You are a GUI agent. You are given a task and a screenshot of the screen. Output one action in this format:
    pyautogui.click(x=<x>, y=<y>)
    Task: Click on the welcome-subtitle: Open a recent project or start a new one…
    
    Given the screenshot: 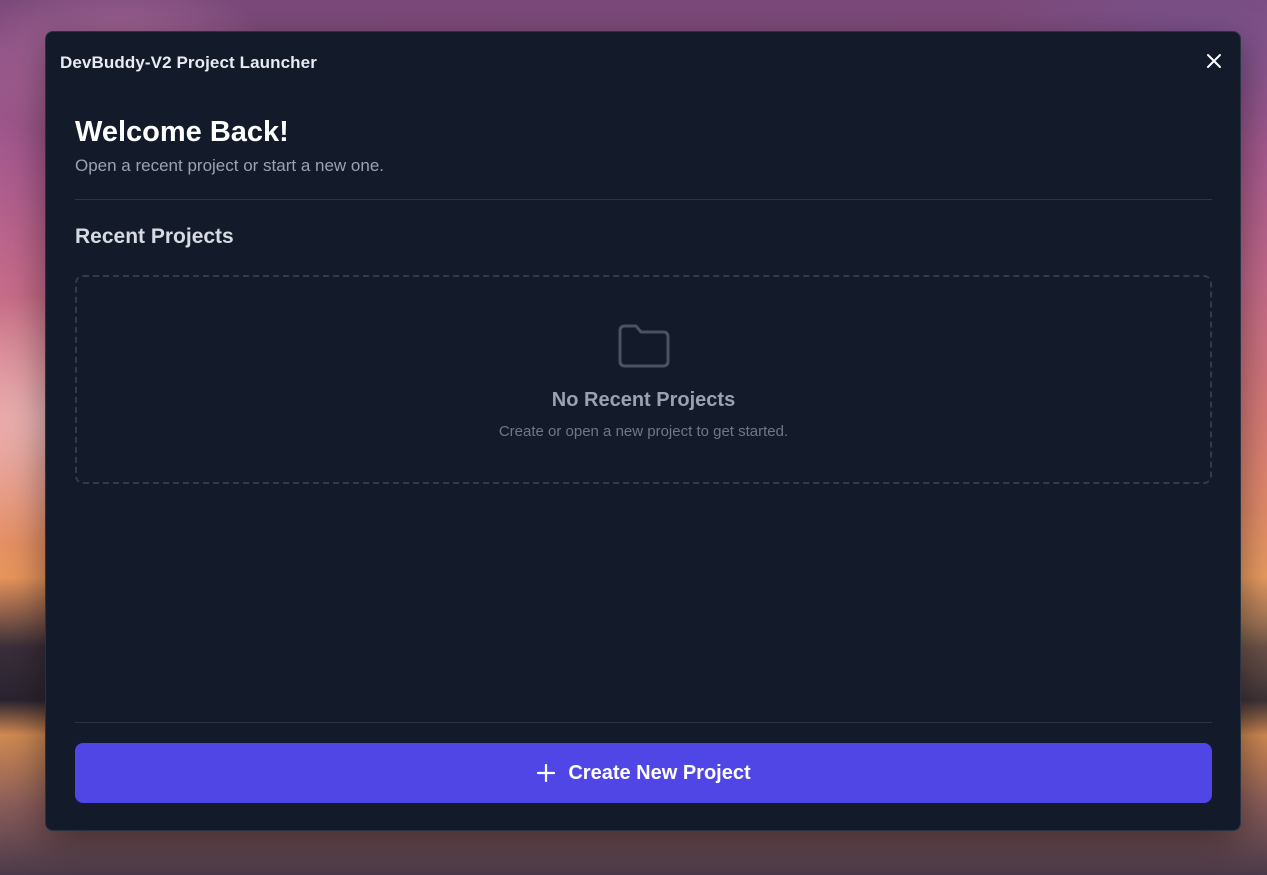 What is the action you would take?
    pyautogui.click(x=230, y=165)
    